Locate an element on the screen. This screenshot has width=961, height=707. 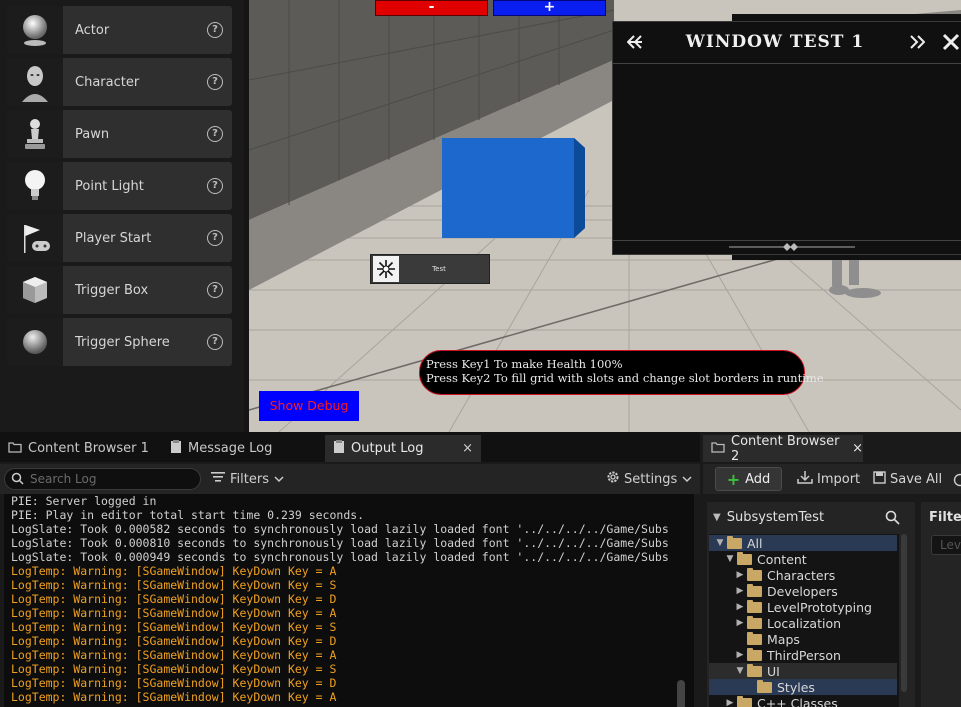
place-item-point-light: Point Light ? is located at coordinates (119, 186).